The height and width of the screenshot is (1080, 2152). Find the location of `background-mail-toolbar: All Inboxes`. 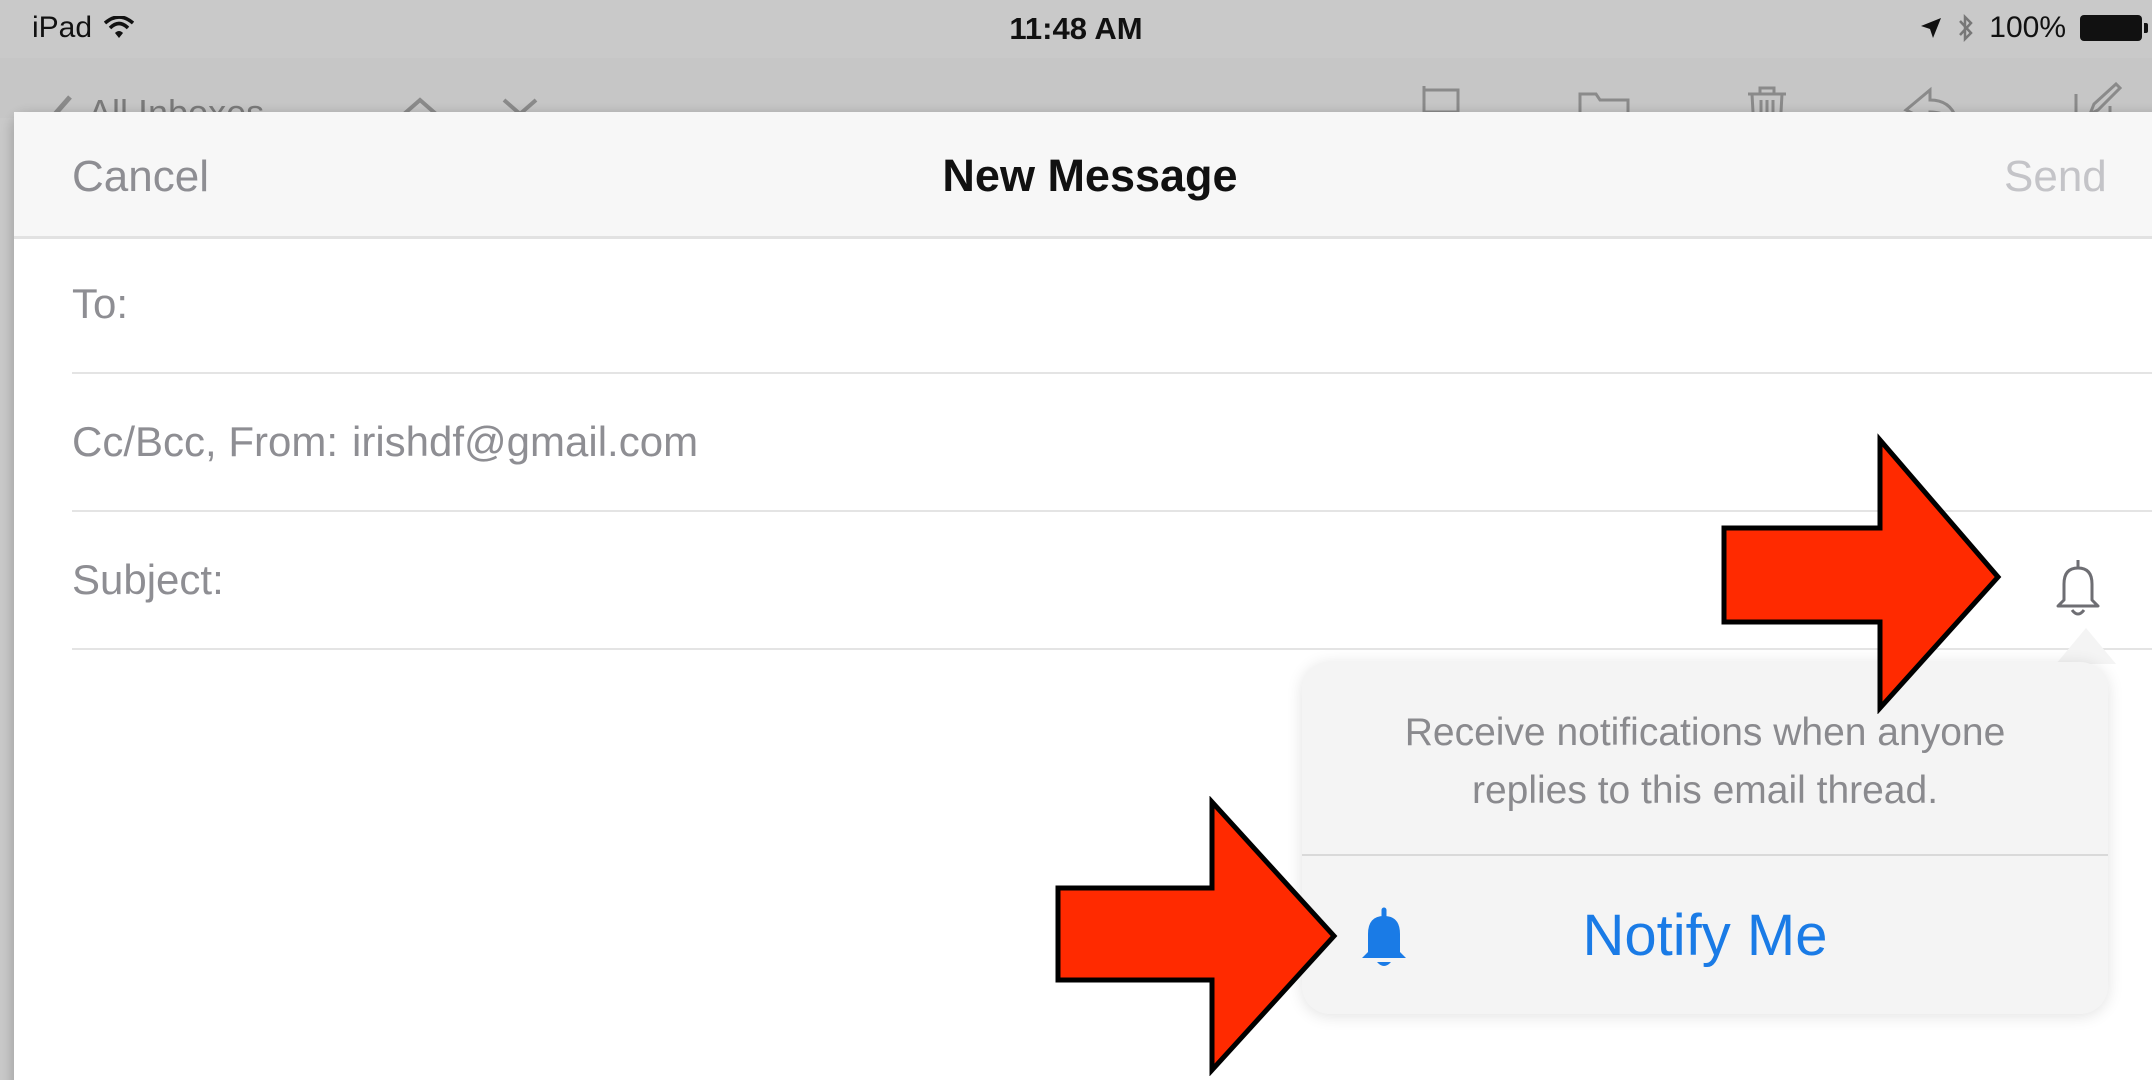

background-mail-toolbar: All Inboxes is located at coordinates (1076, 88).